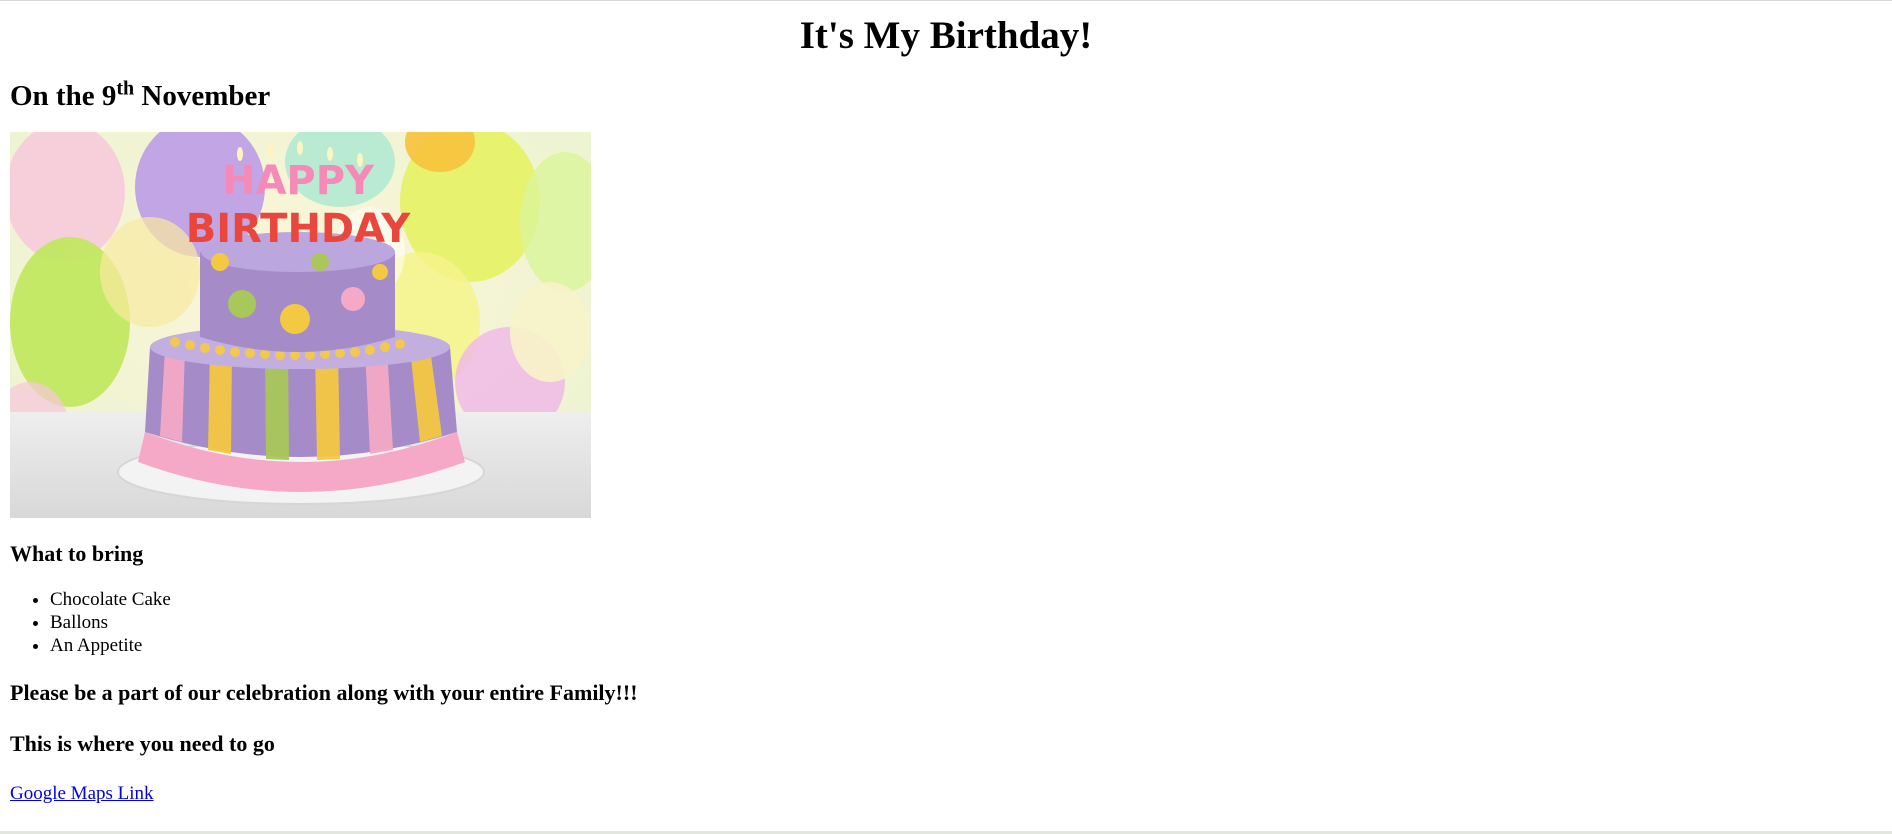  What do you see at coordinates (298, 229) in the screenshot?
I see `cake-candle-text-birthday: BIRTHDAY` at bounding box center [298, 229].